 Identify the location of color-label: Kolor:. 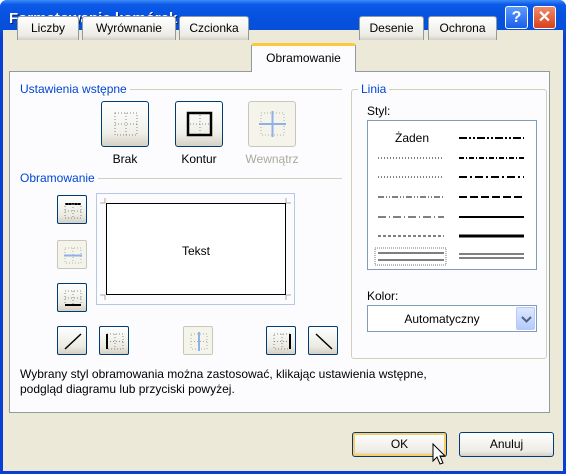
(383, 296).